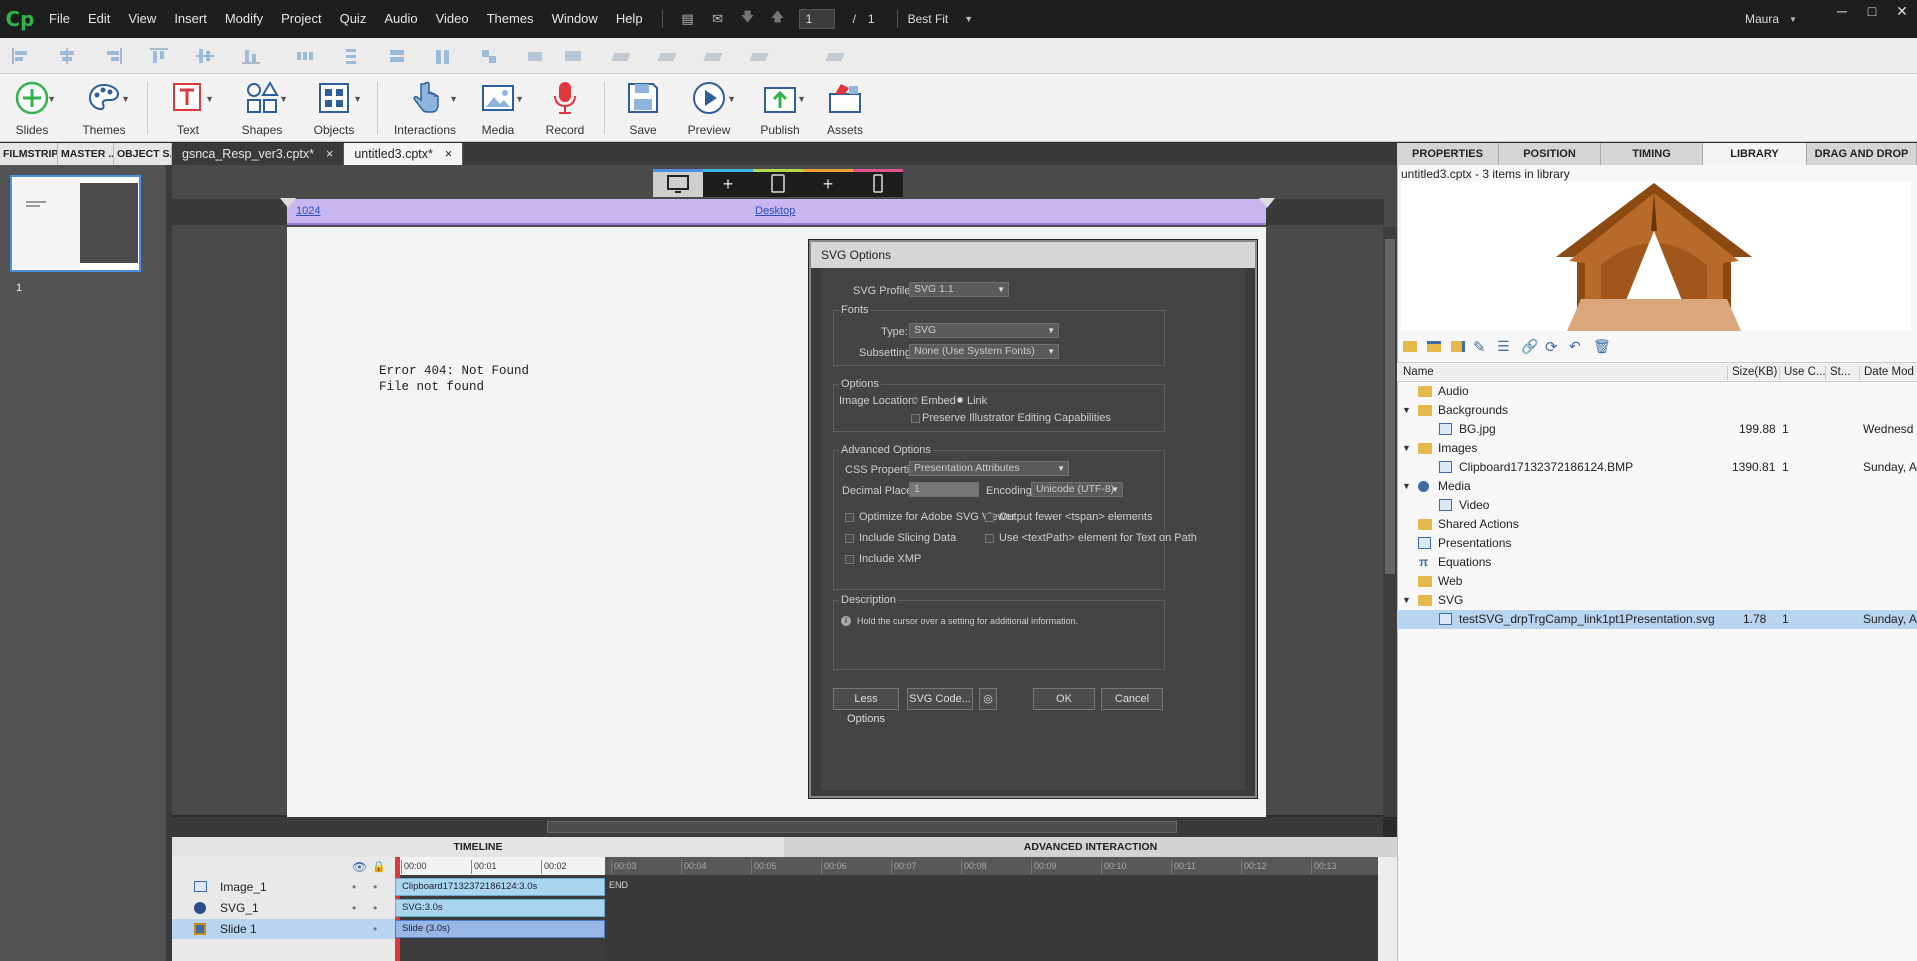  What do you see at coordinates (489, 56) in the screenshot?
I see `same-size-icon` at bounding box center [489, 56].